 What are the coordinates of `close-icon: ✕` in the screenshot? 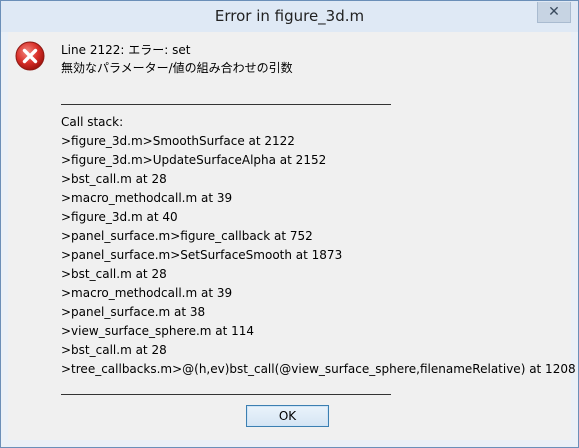 It's located at (554, 12).